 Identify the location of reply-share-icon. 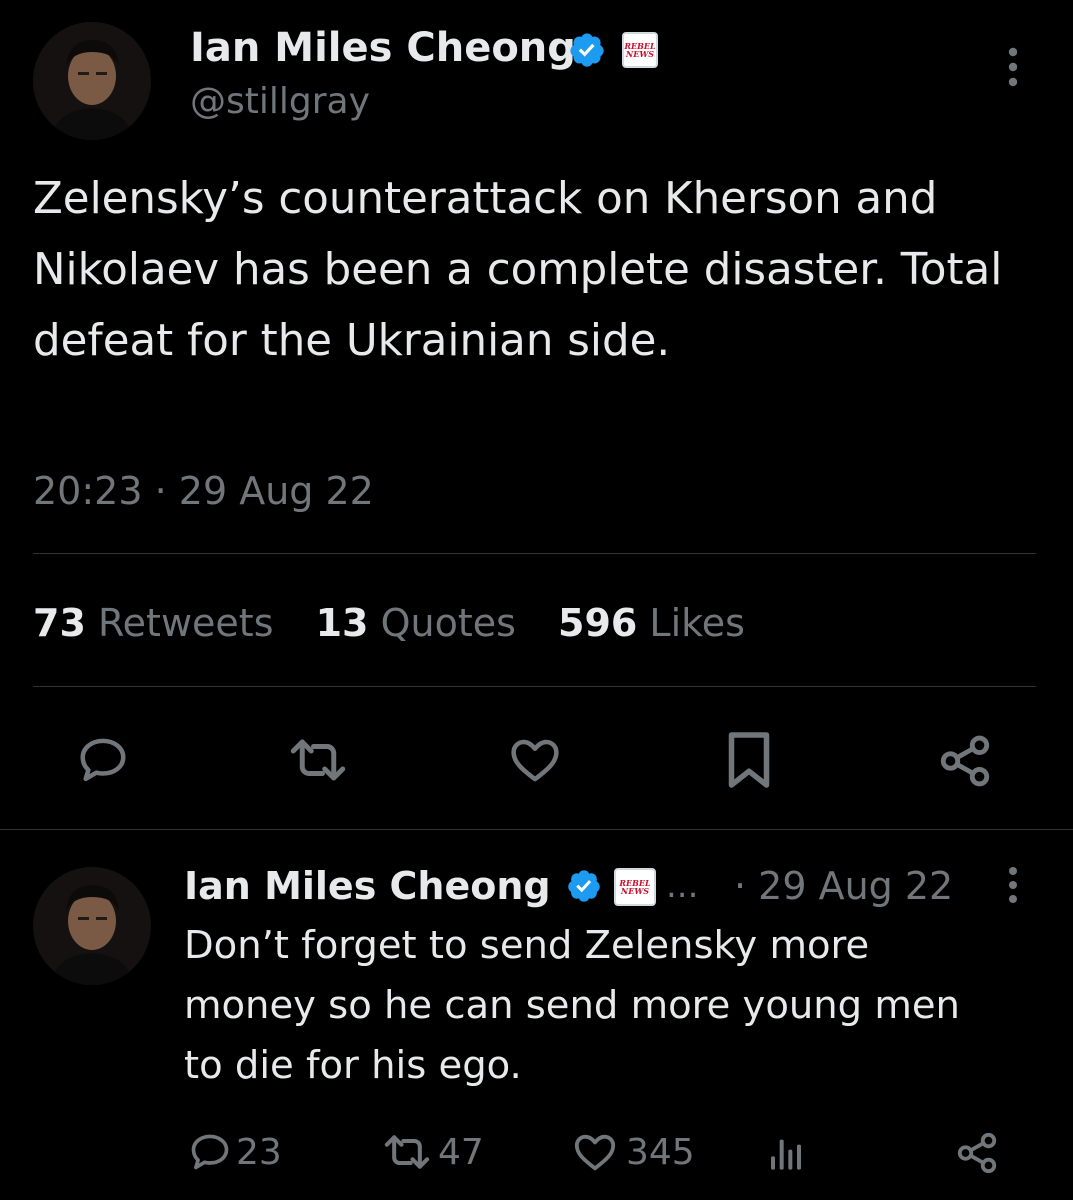
(977, 1153).